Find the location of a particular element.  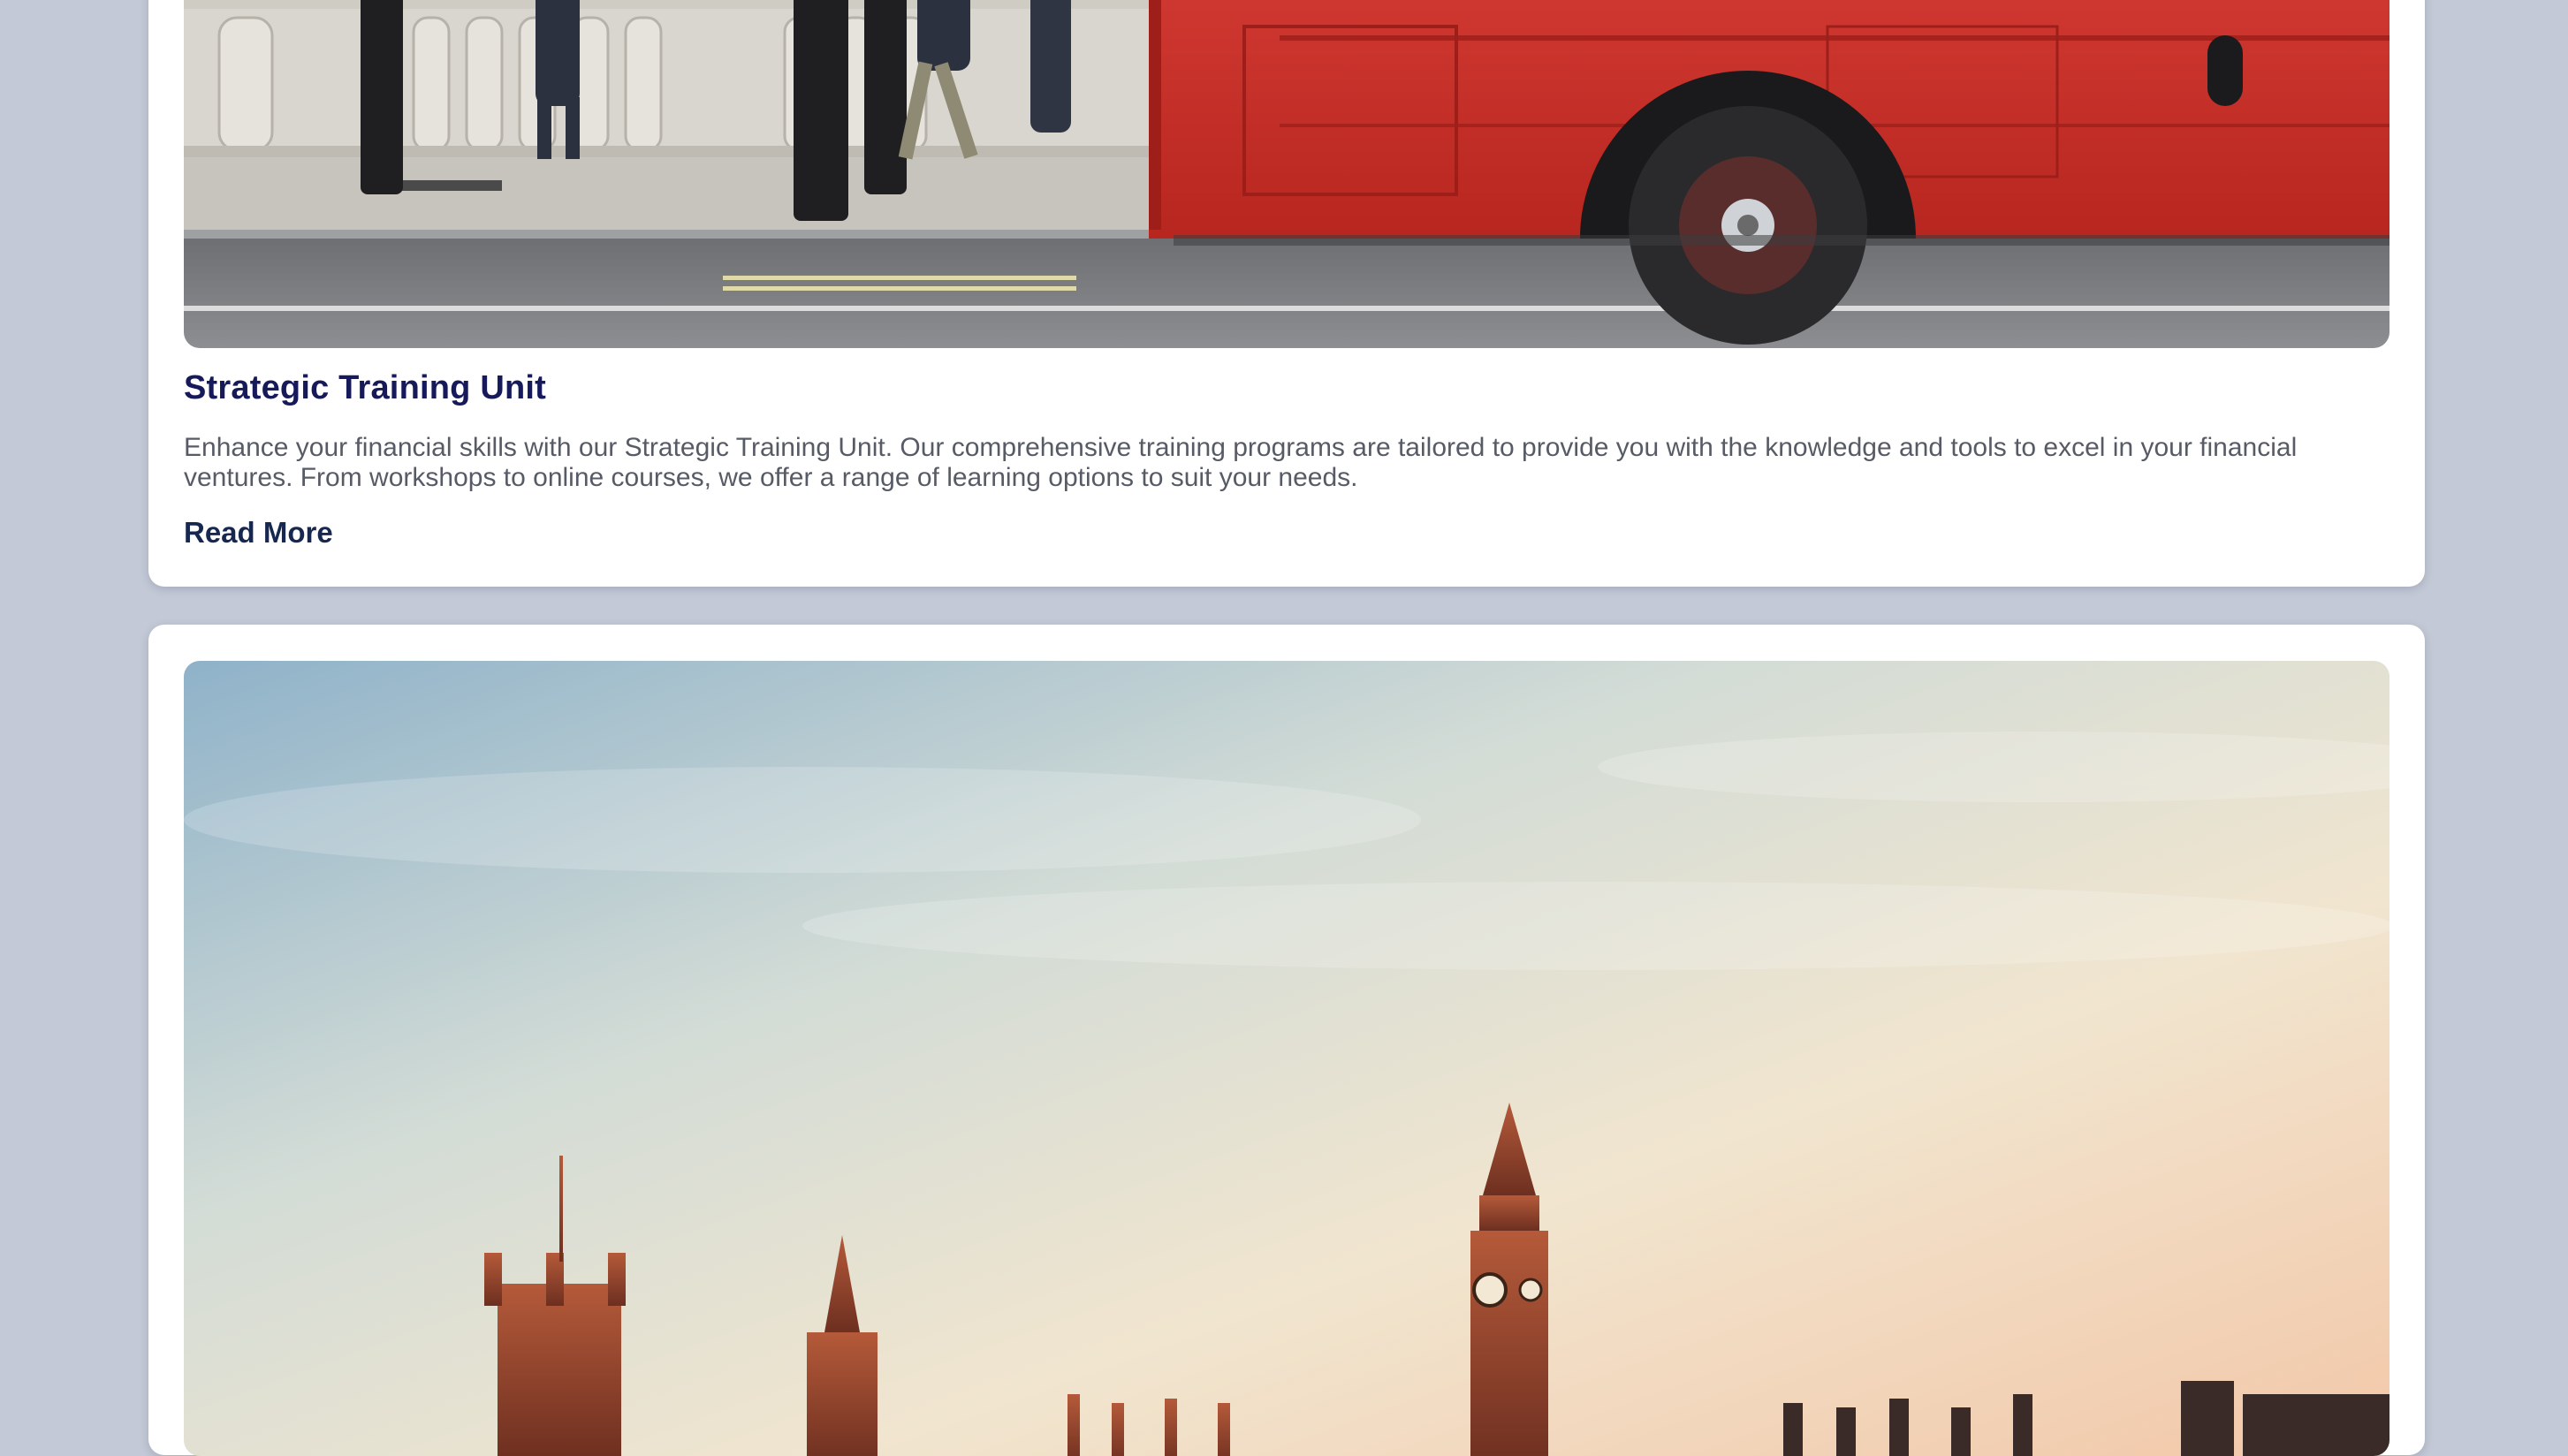

read-more-link: Read More is located at coordinates (258, 533).